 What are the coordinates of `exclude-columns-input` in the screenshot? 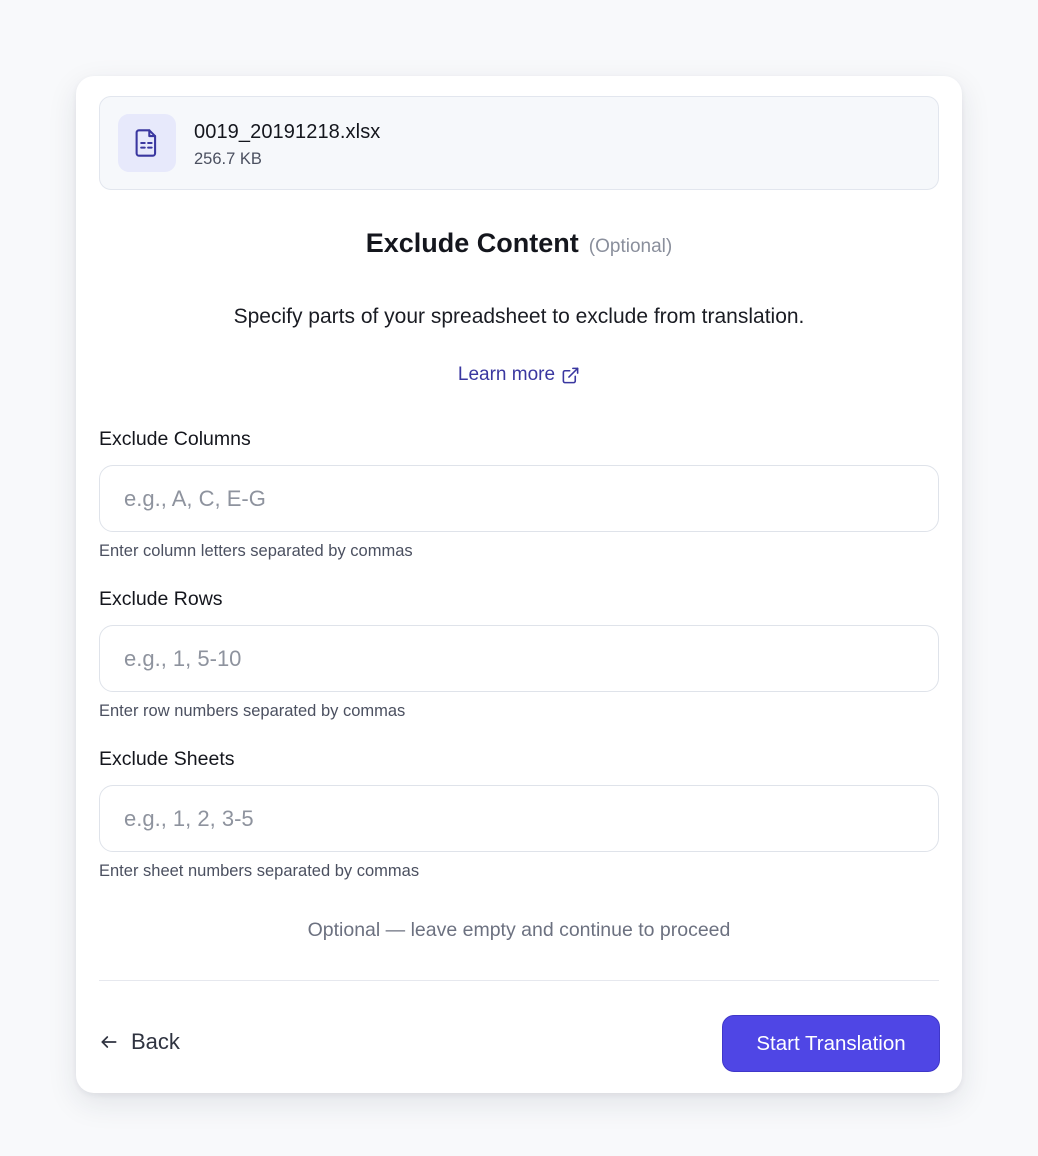 It's located at (519, 498).